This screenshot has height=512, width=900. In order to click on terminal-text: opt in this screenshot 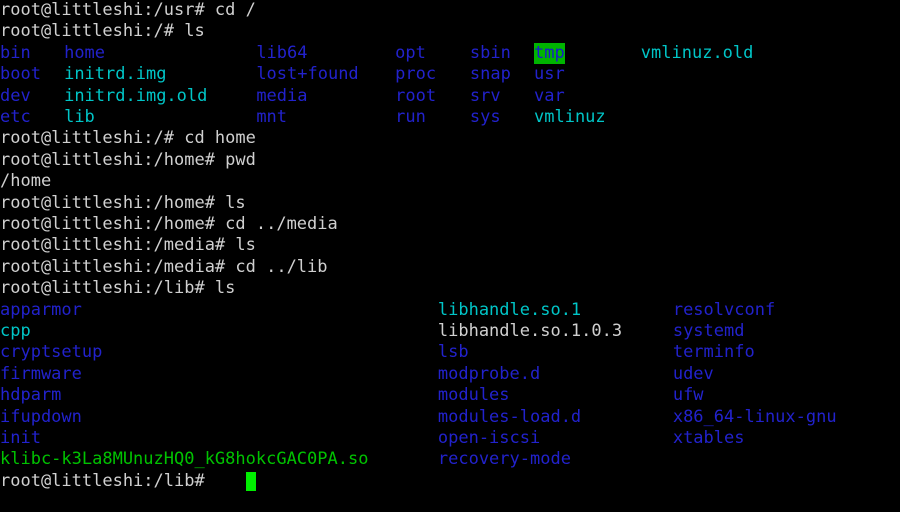, I will do `click(410, 52)`.